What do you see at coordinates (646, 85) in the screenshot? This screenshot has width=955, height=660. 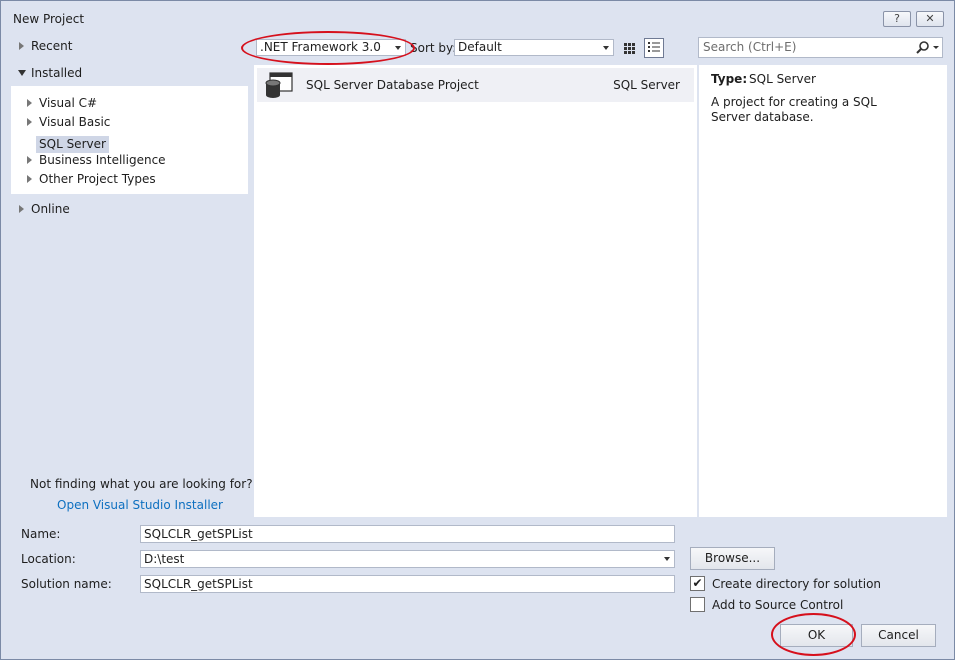 I see `template-language: SQL Server` at bounding box center [646, 85].